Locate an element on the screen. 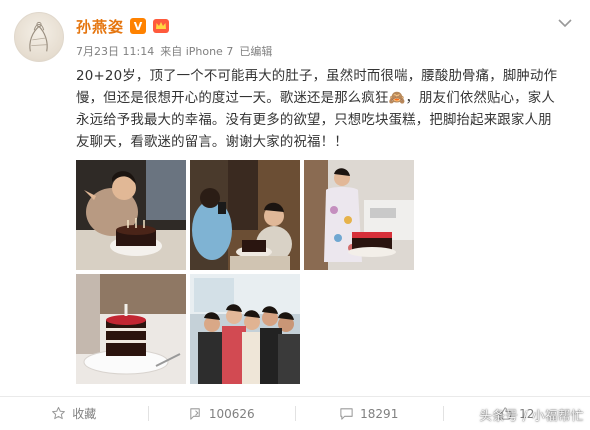 This screenshot has width=590, height=430. photo-standing-with-cake is located at coordinates (359, 215).